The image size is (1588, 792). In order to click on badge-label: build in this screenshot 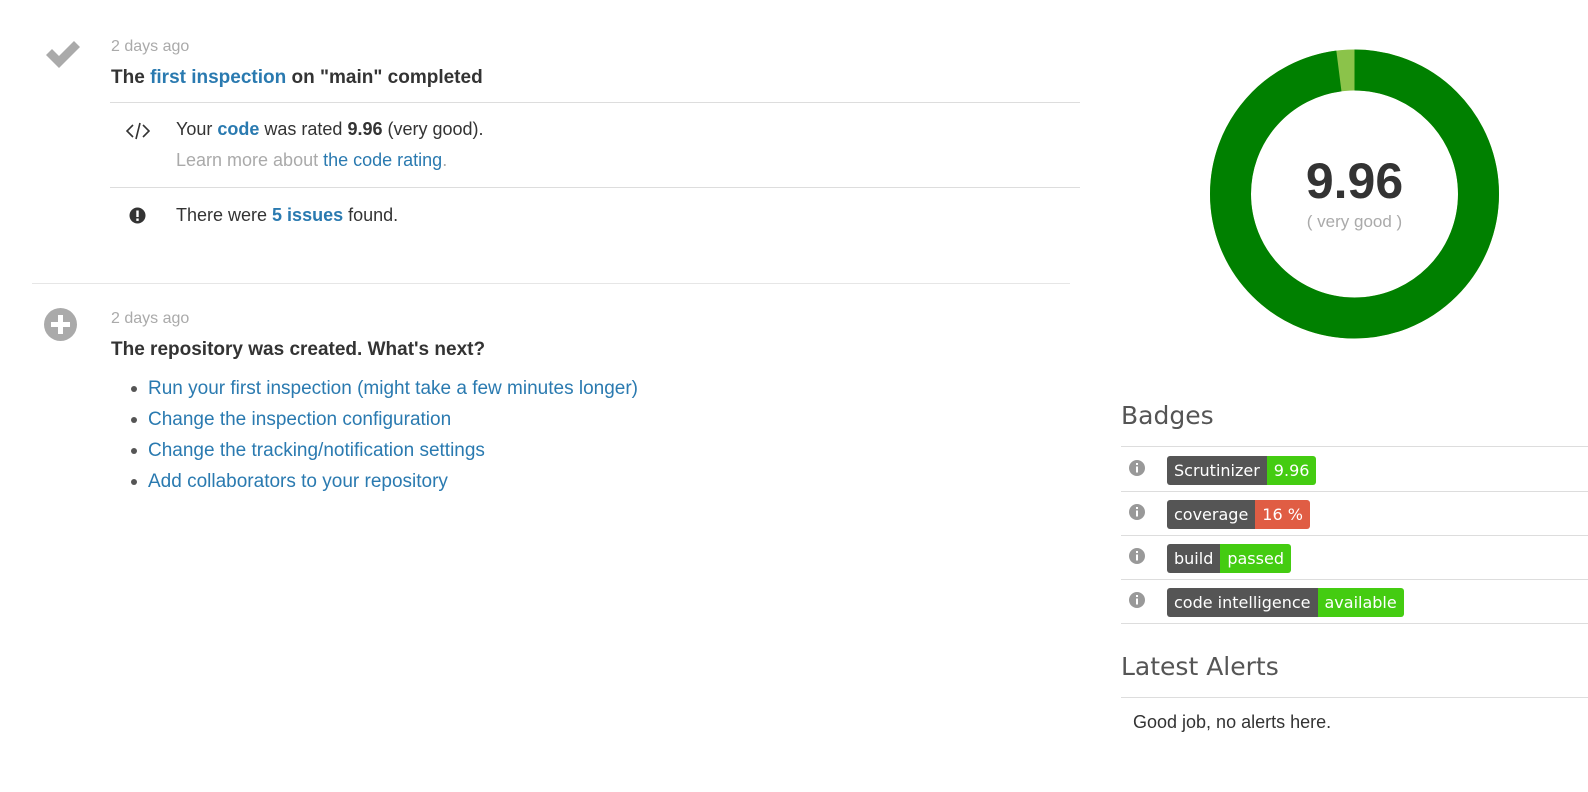, I will do `click(1194, 558)`.